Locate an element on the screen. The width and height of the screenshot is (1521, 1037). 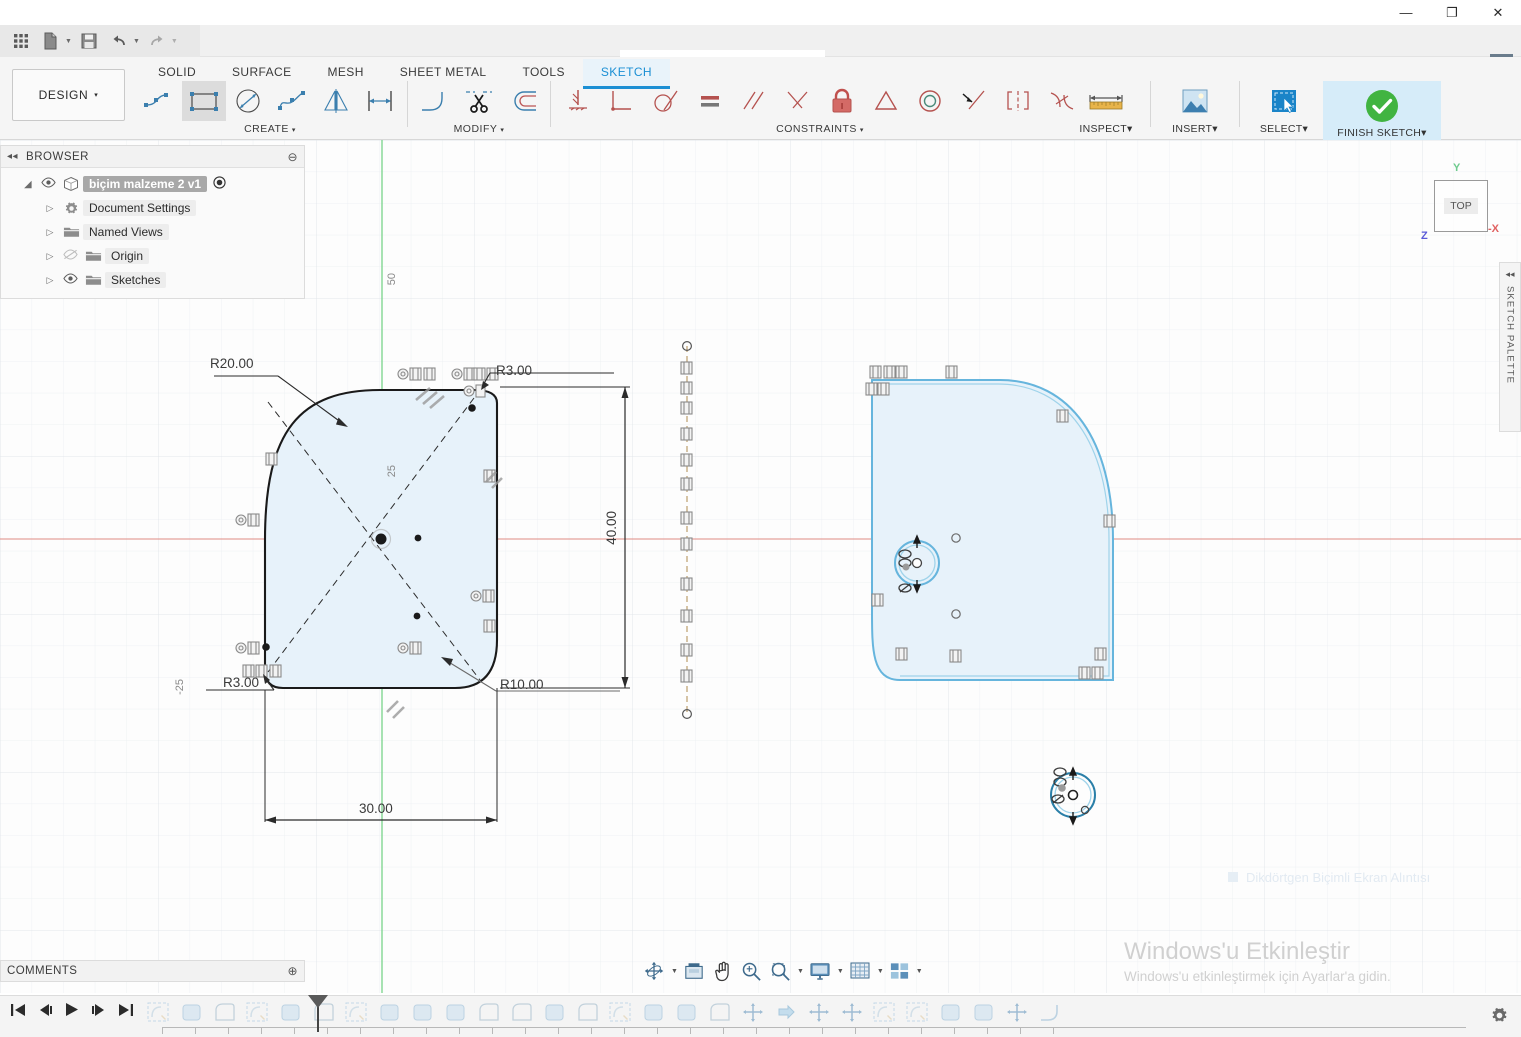
view-cube-top-face: TOP is located at coordinates (1461, 206).